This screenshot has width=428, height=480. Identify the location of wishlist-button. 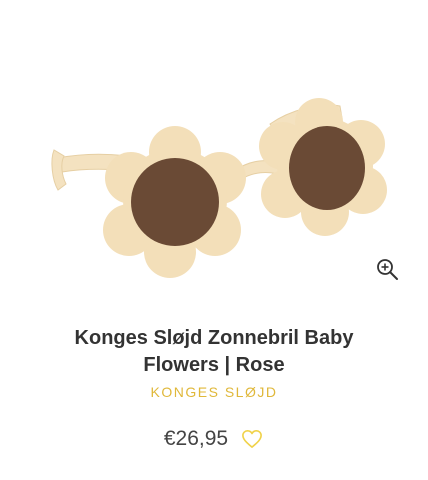
(252, 439).